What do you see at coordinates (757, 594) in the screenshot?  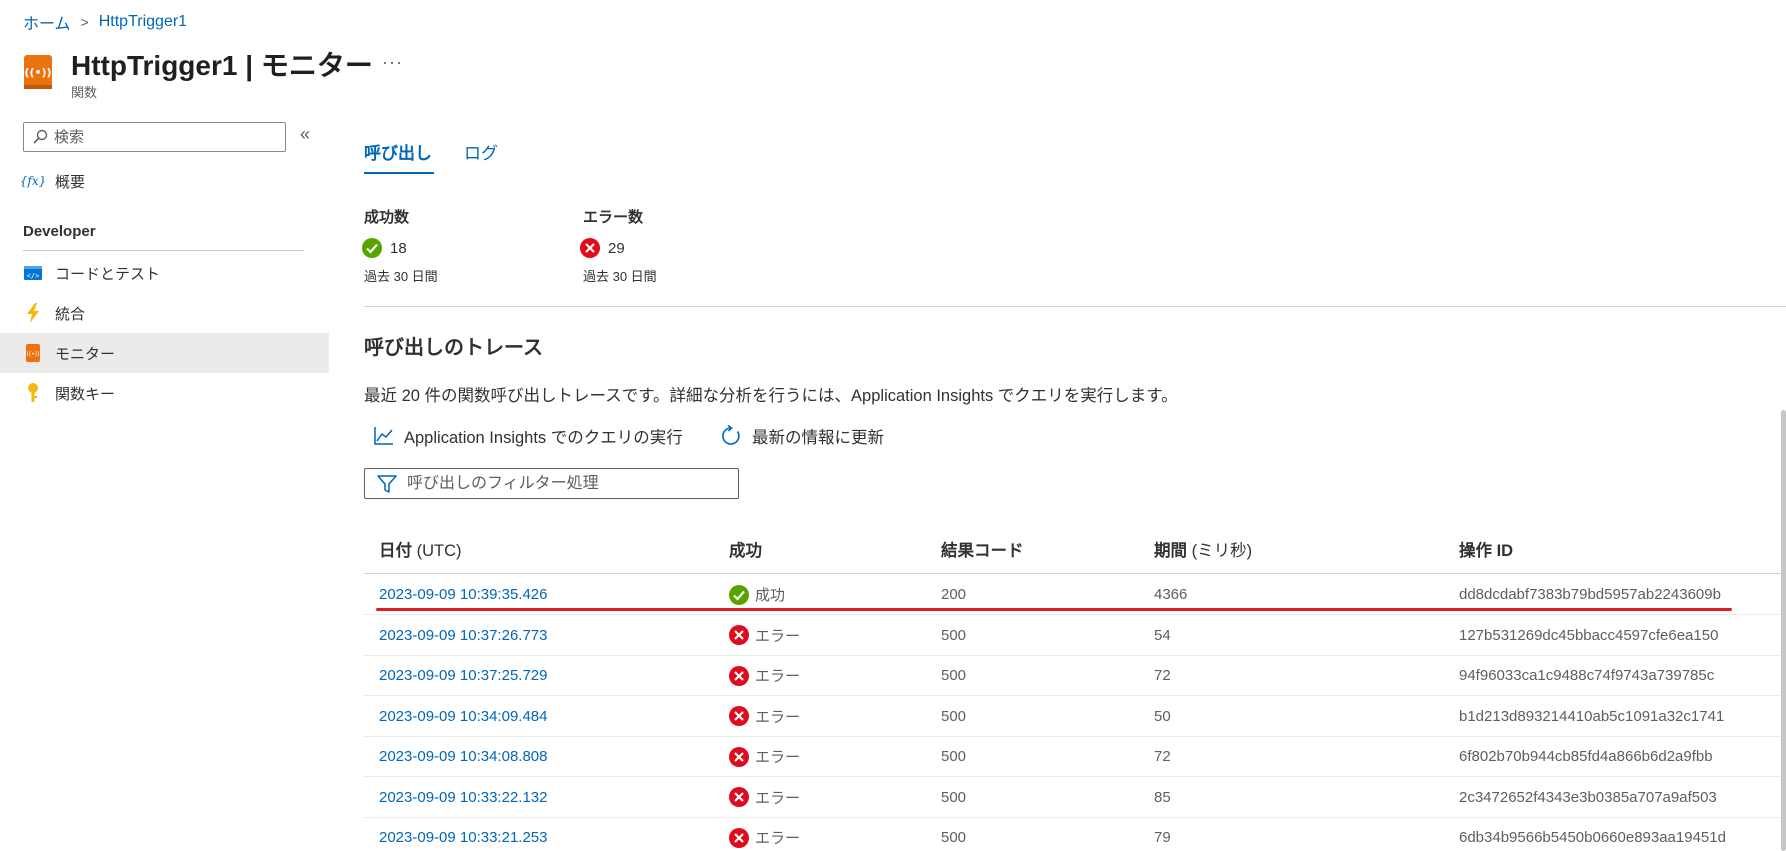 I see `row-status: 成功` at bounding box center [757, 594].